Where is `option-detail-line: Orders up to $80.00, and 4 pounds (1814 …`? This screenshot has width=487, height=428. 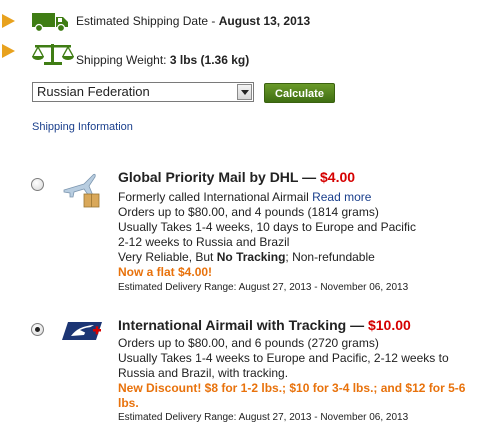
option-detail-line: Orders up to $80.00, and 4 pounds (1814 … is located at coordinates (248, 212).